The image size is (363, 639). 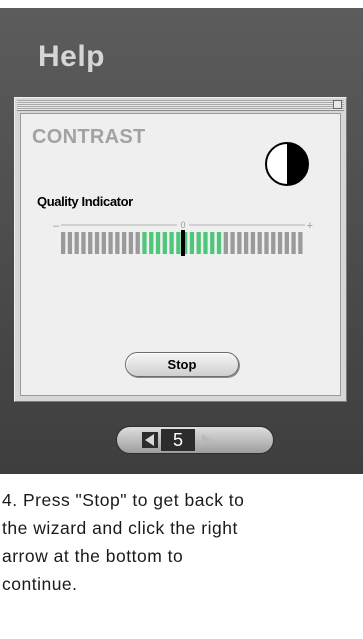 I want to click on quality-indicator-scale: – 0 +, so click(x=183, y=238).